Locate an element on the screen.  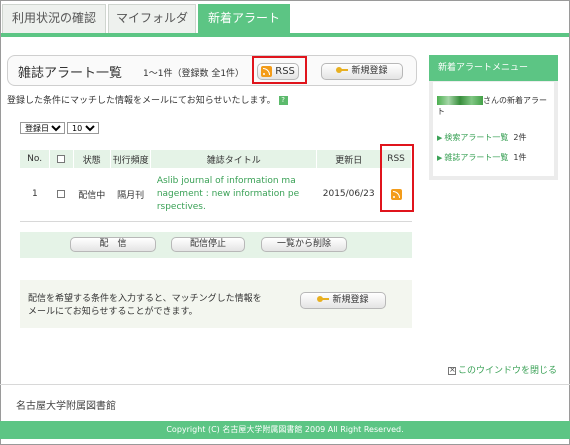
col-select-all is located at coordinates (61, 159).